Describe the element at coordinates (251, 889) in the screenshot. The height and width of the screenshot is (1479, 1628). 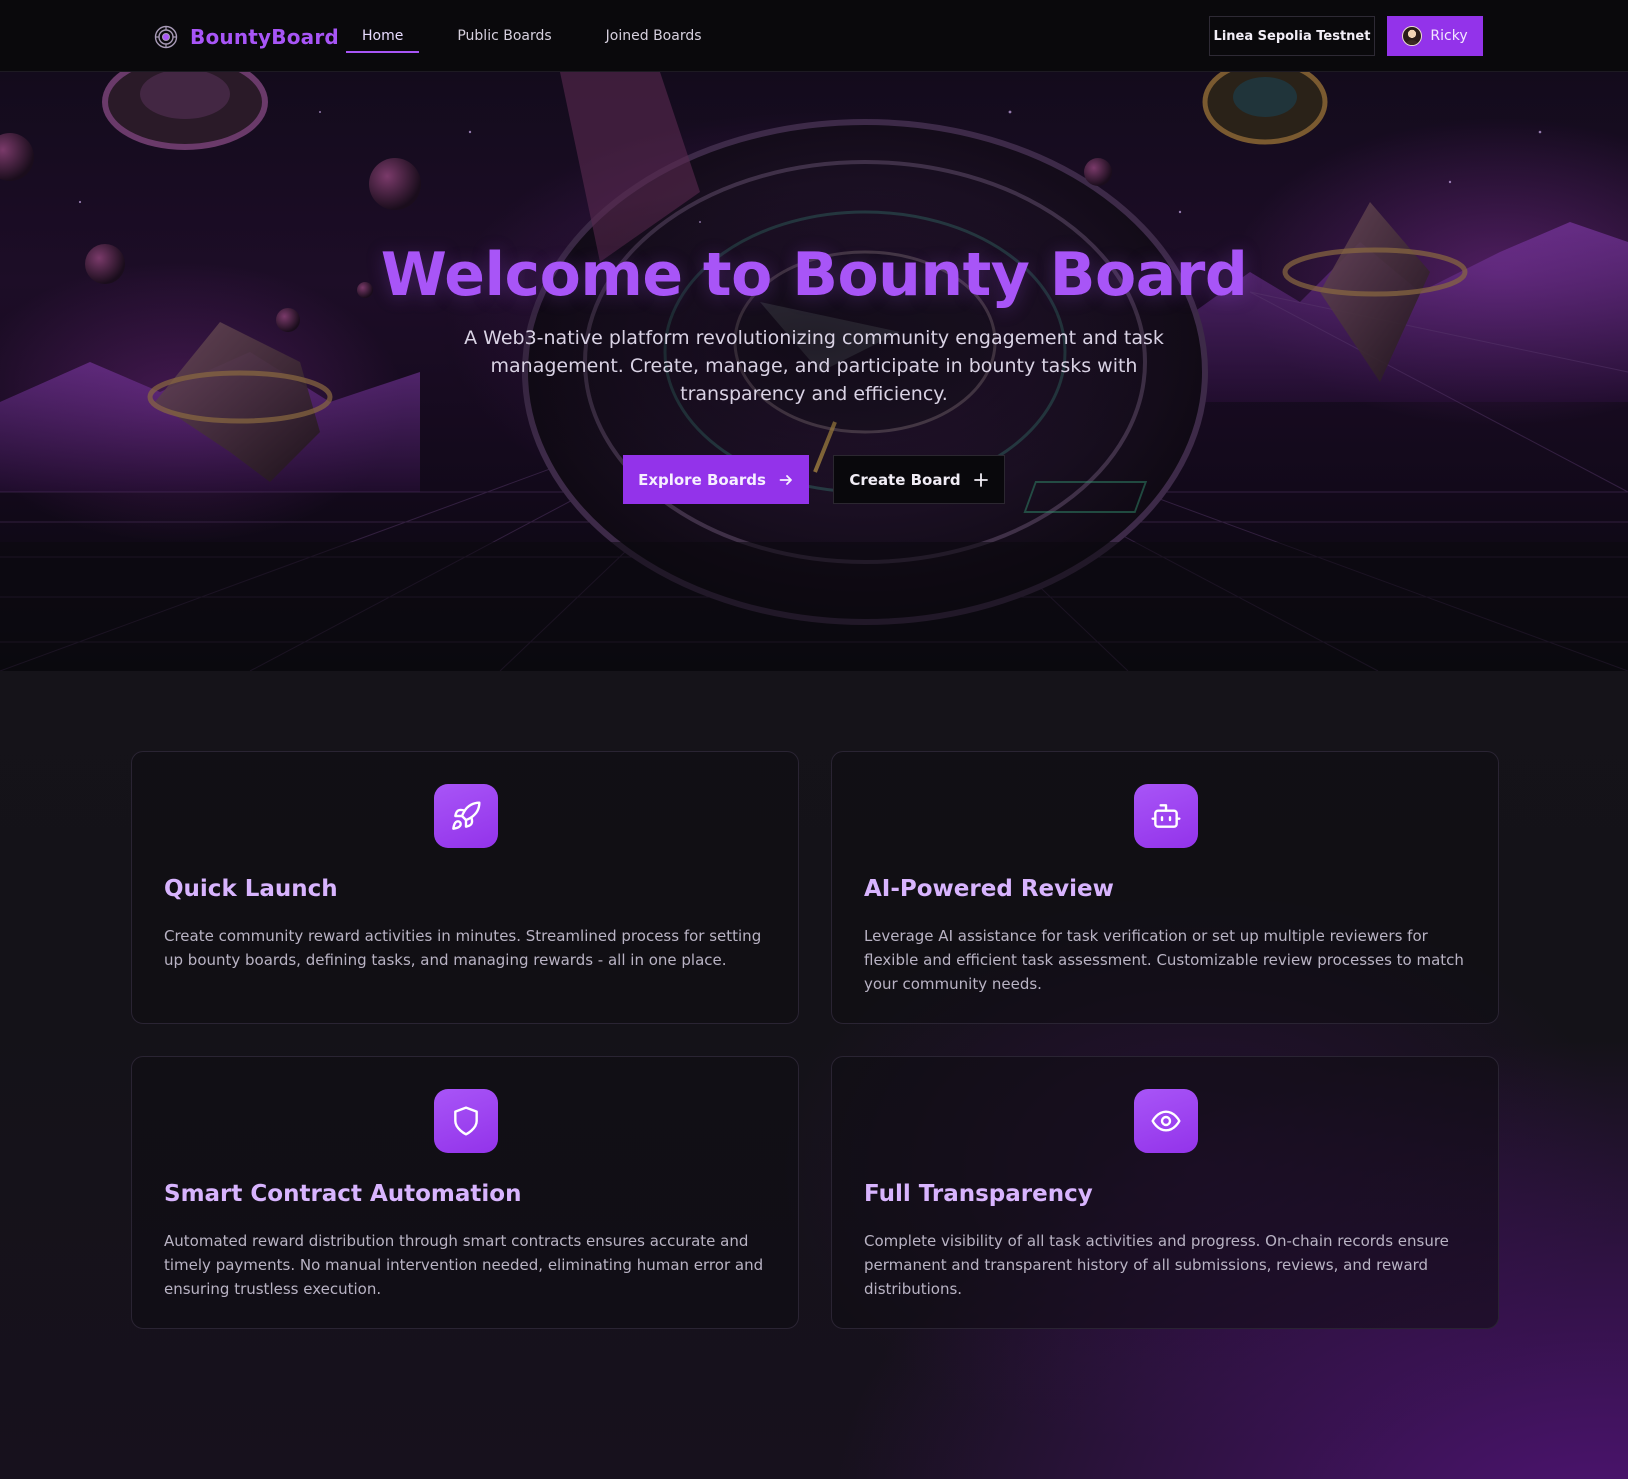
I see `feature-title: Quick Launch` at that location.